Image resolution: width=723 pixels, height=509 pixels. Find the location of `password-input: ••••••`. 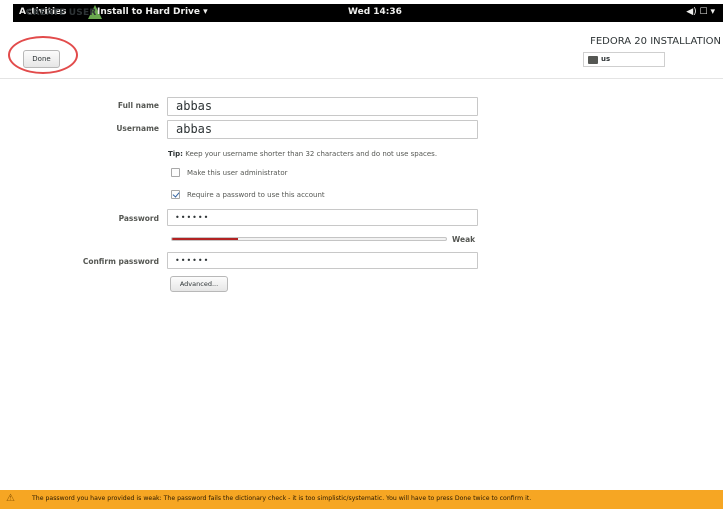

password-input: •••••• is located at coordinates (322, 217).